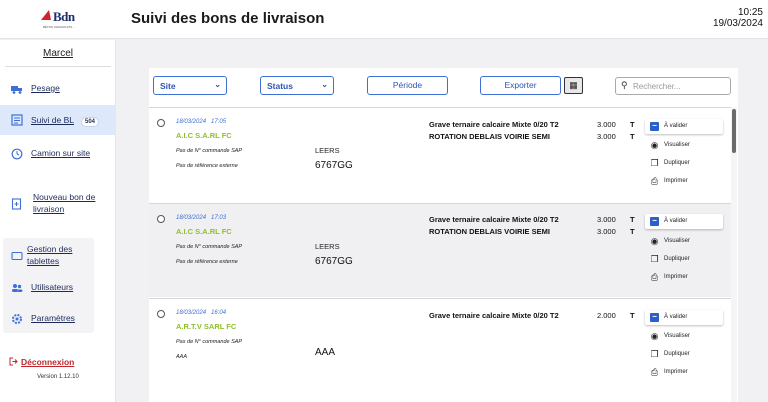  I want to click on scrollbar-thumb, so click(734, 131).